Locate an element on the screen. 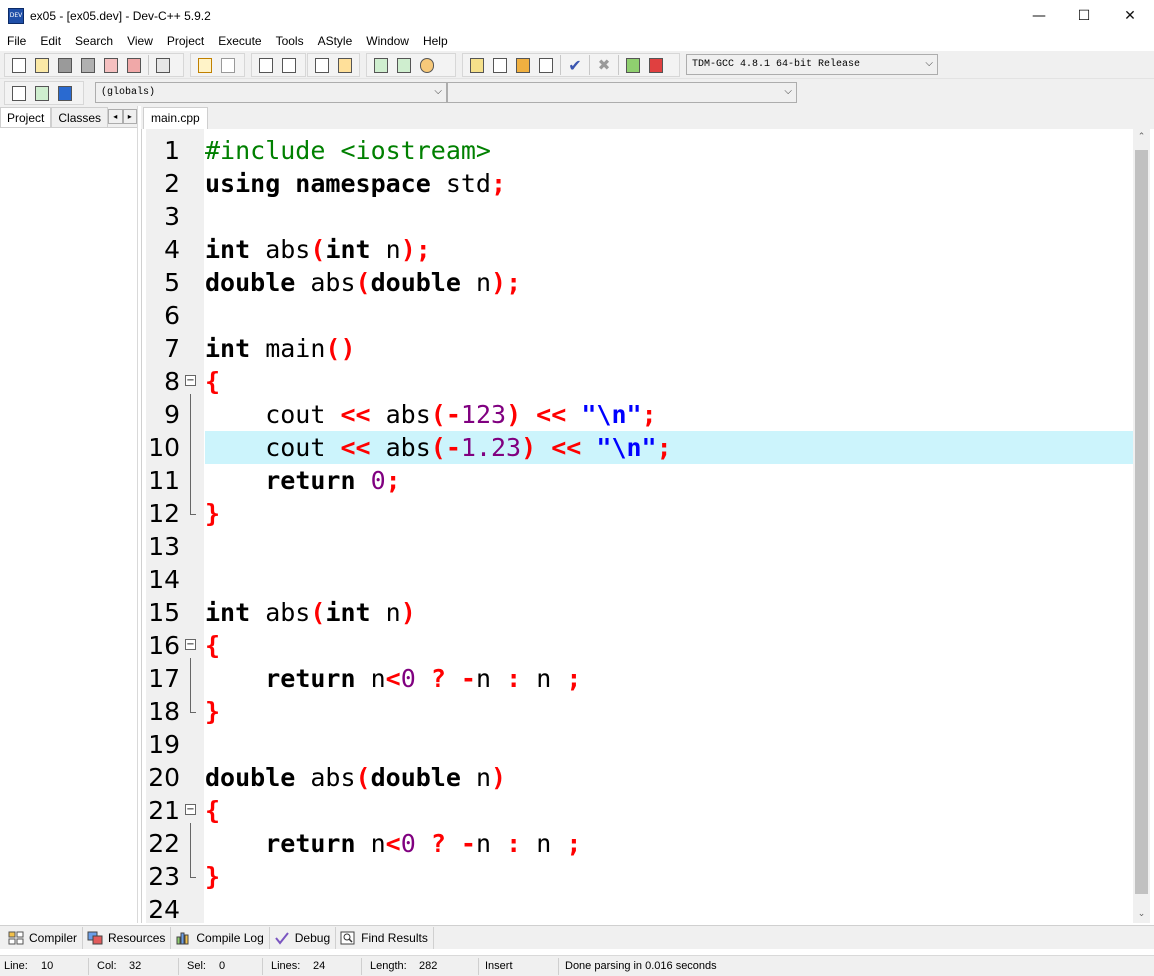  menu-tools: Tools is located at coordinates (290, 41).